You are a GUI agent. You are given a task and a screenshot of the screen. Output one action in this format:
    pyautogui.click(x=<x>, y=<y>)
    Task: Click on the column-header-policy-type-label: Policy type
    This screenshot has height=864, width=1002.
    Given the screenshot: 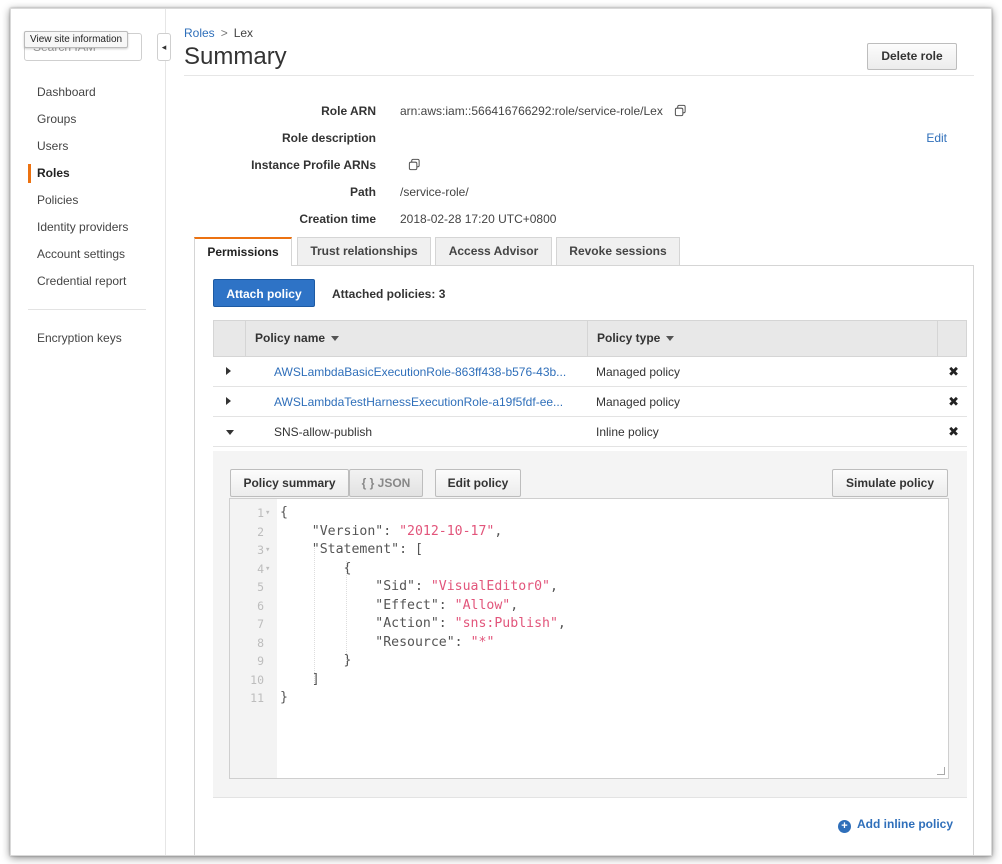 What is the action you would take?
    pyautogui.click(x=629, y=338)
    